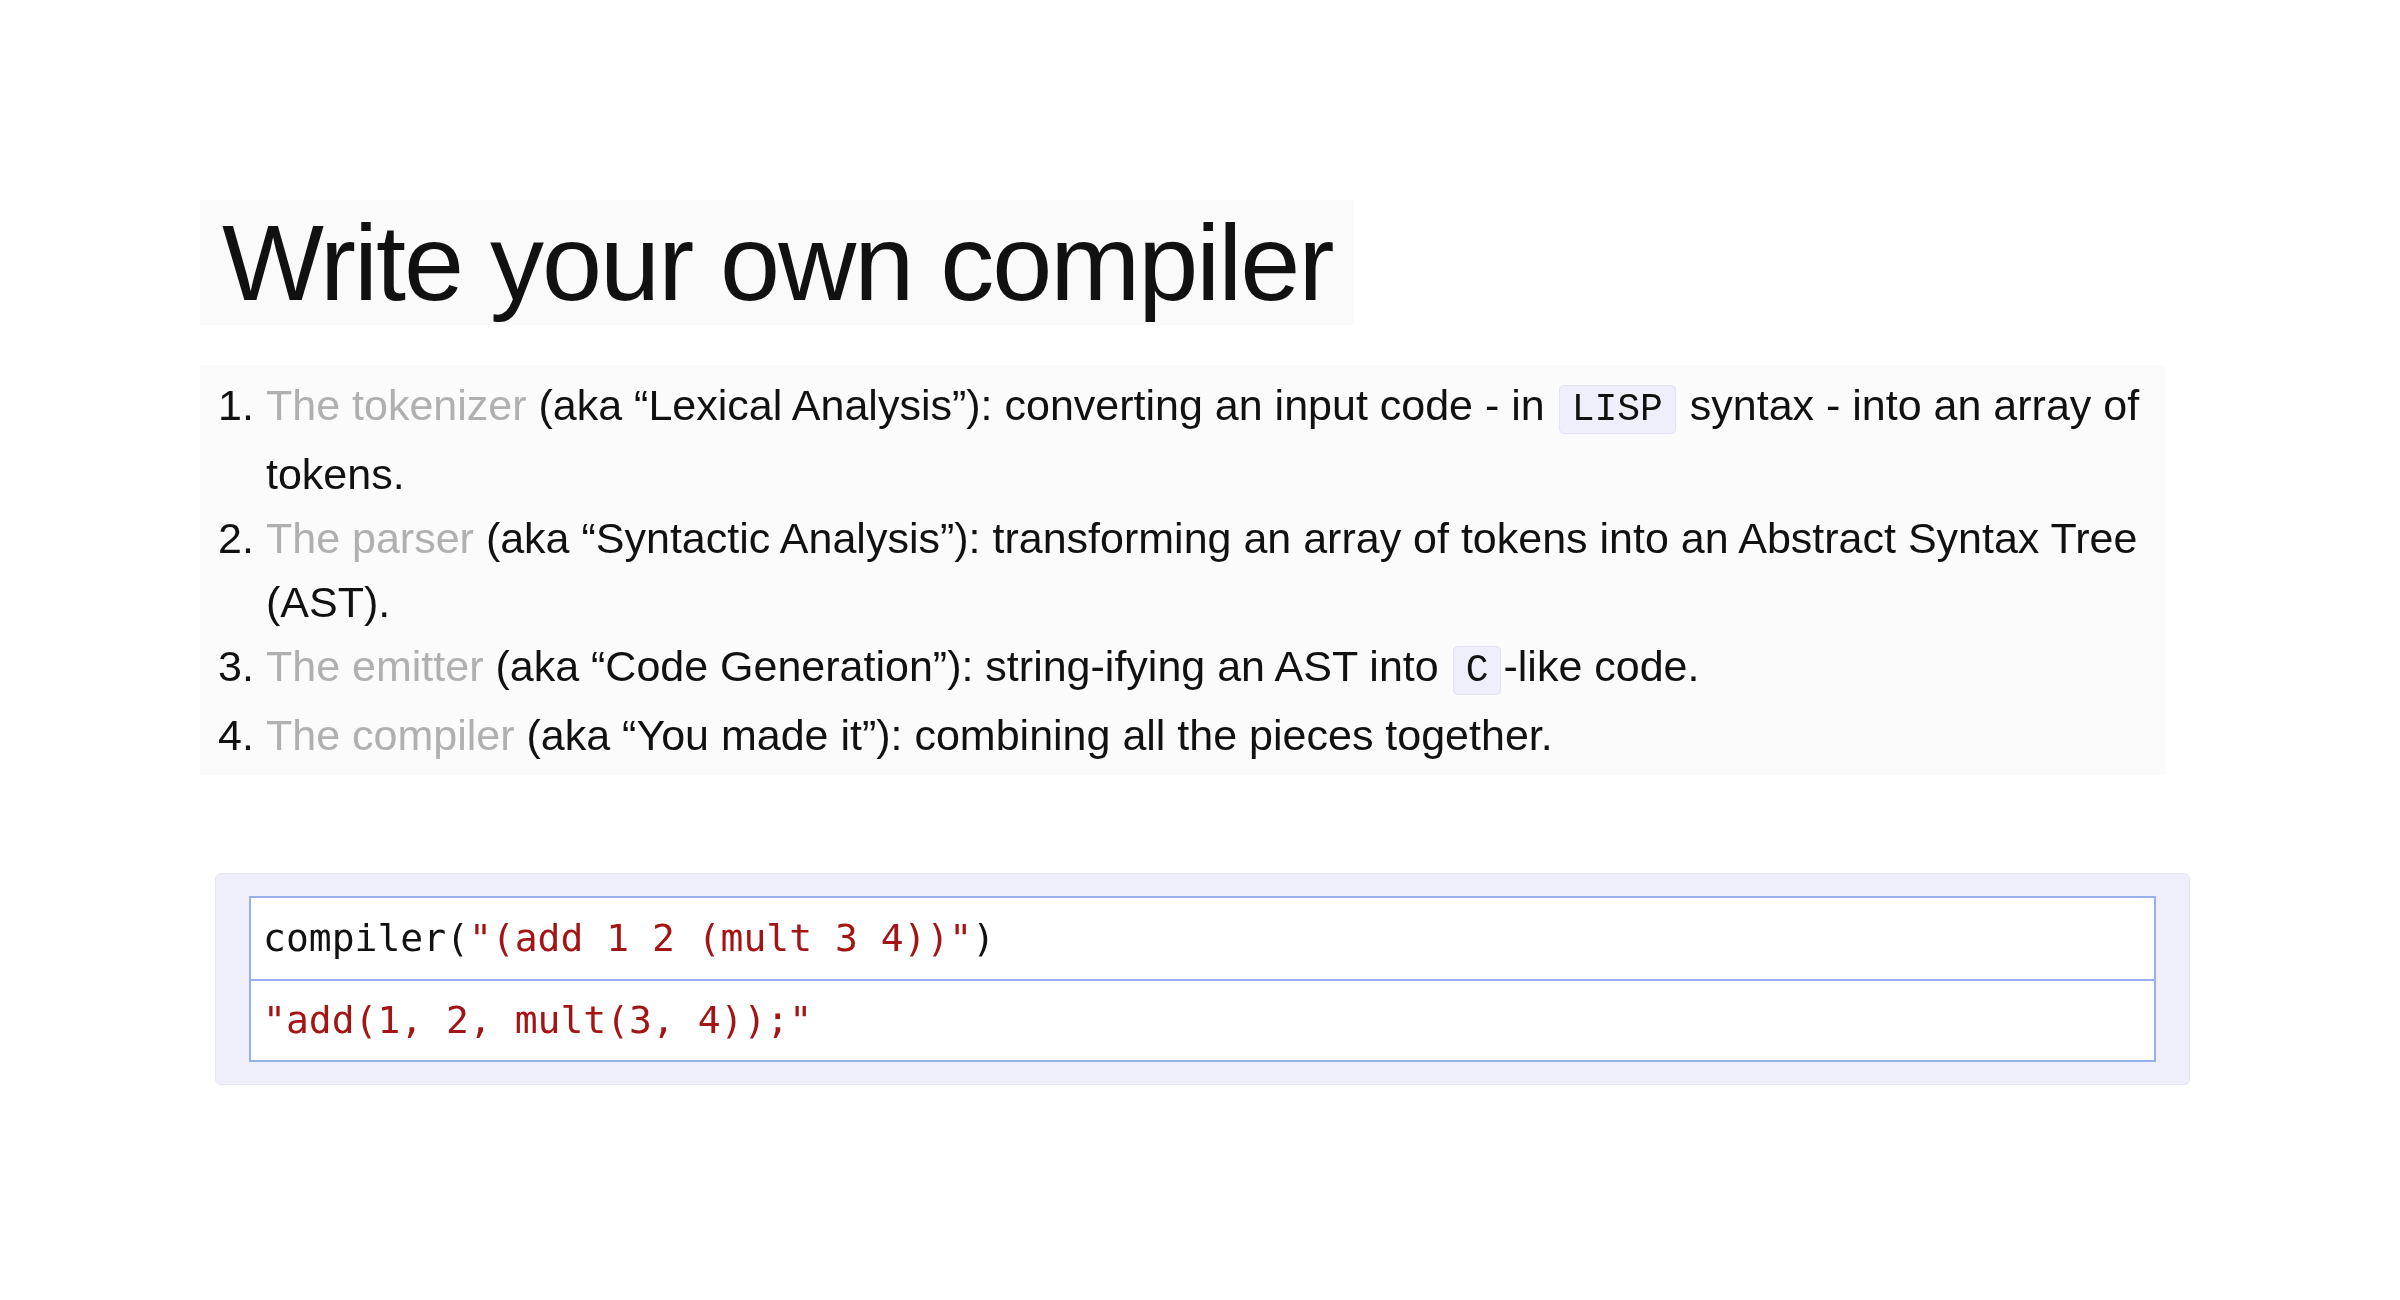  I want to click on page-title: Write your own compiler, so click(777, 262).